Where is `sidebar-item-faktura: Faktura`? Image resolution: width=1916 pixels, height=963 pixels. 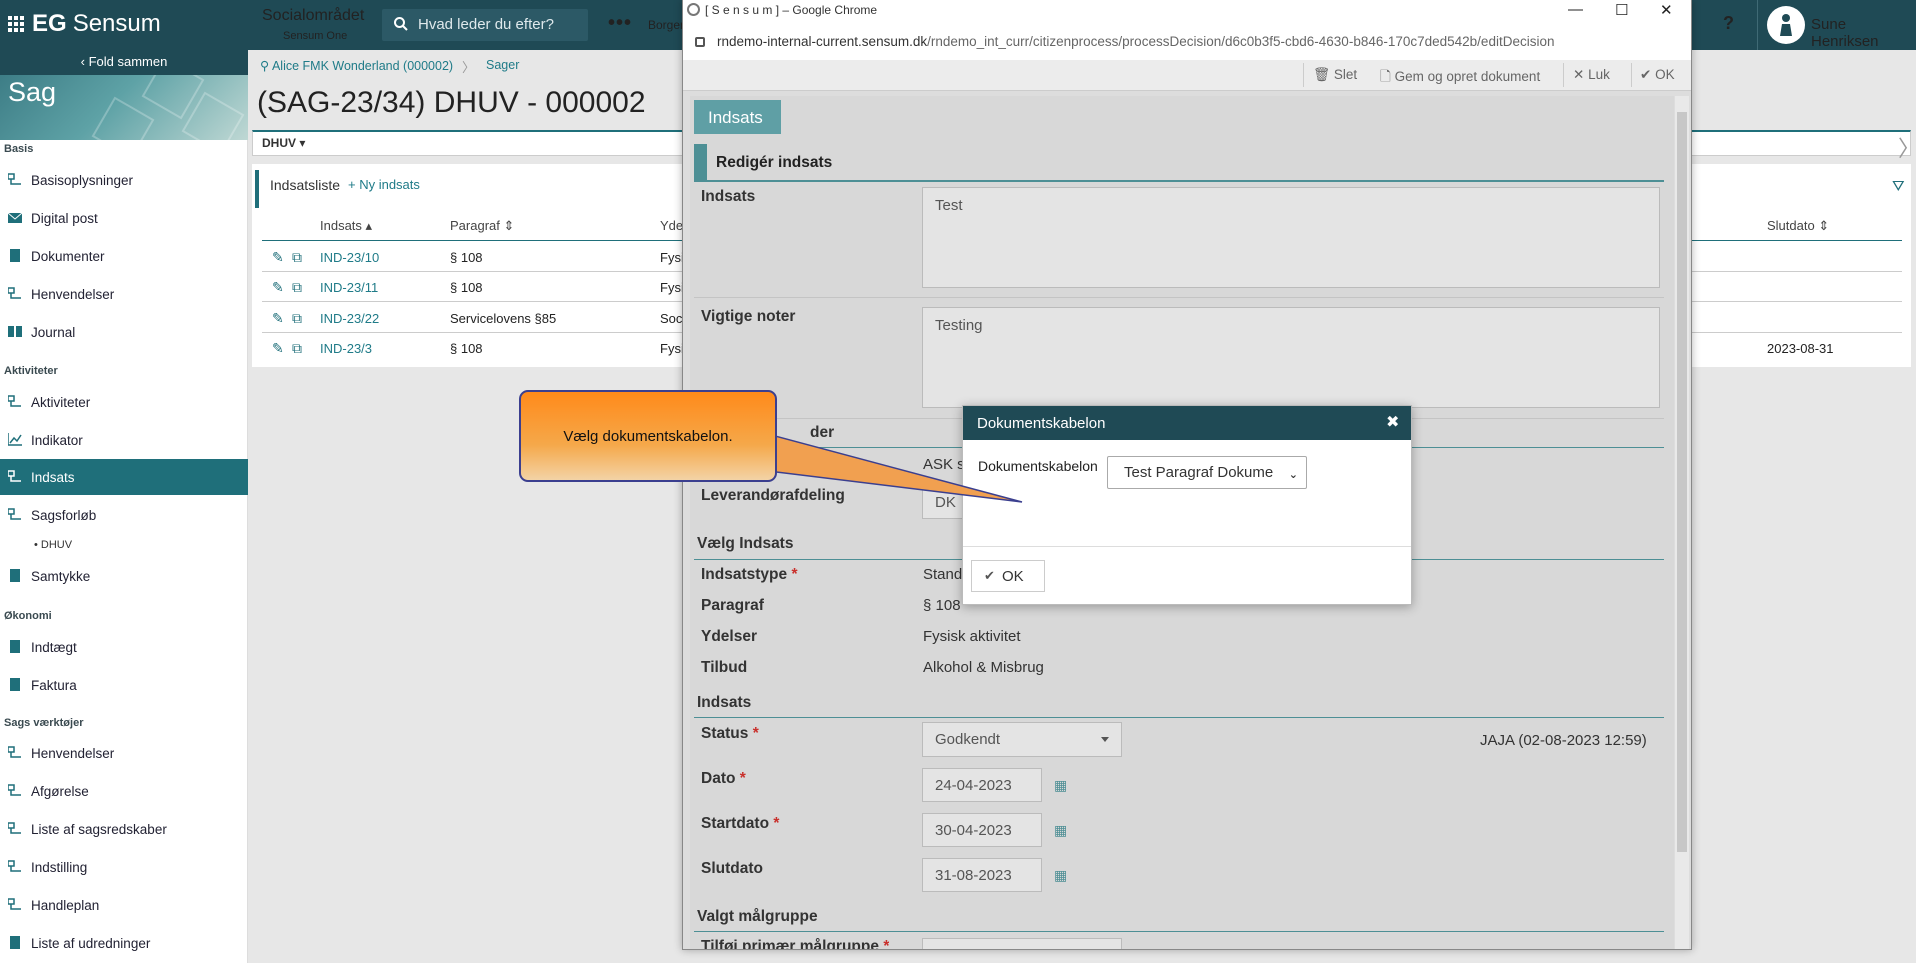
sidebar-item-faktura: Faktura is located at coordinates (124, 685).